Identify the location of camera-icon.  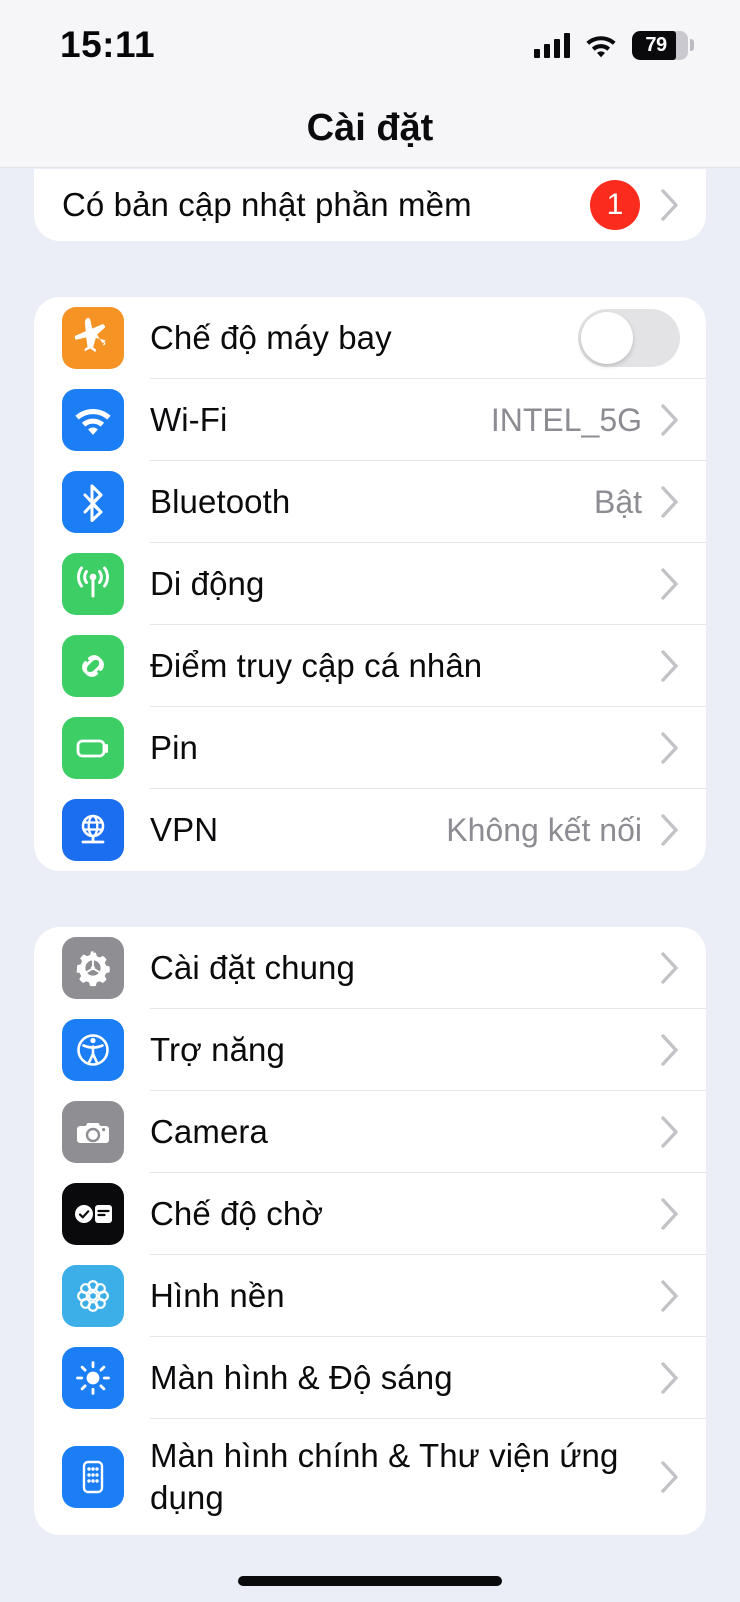
(93, 1132).